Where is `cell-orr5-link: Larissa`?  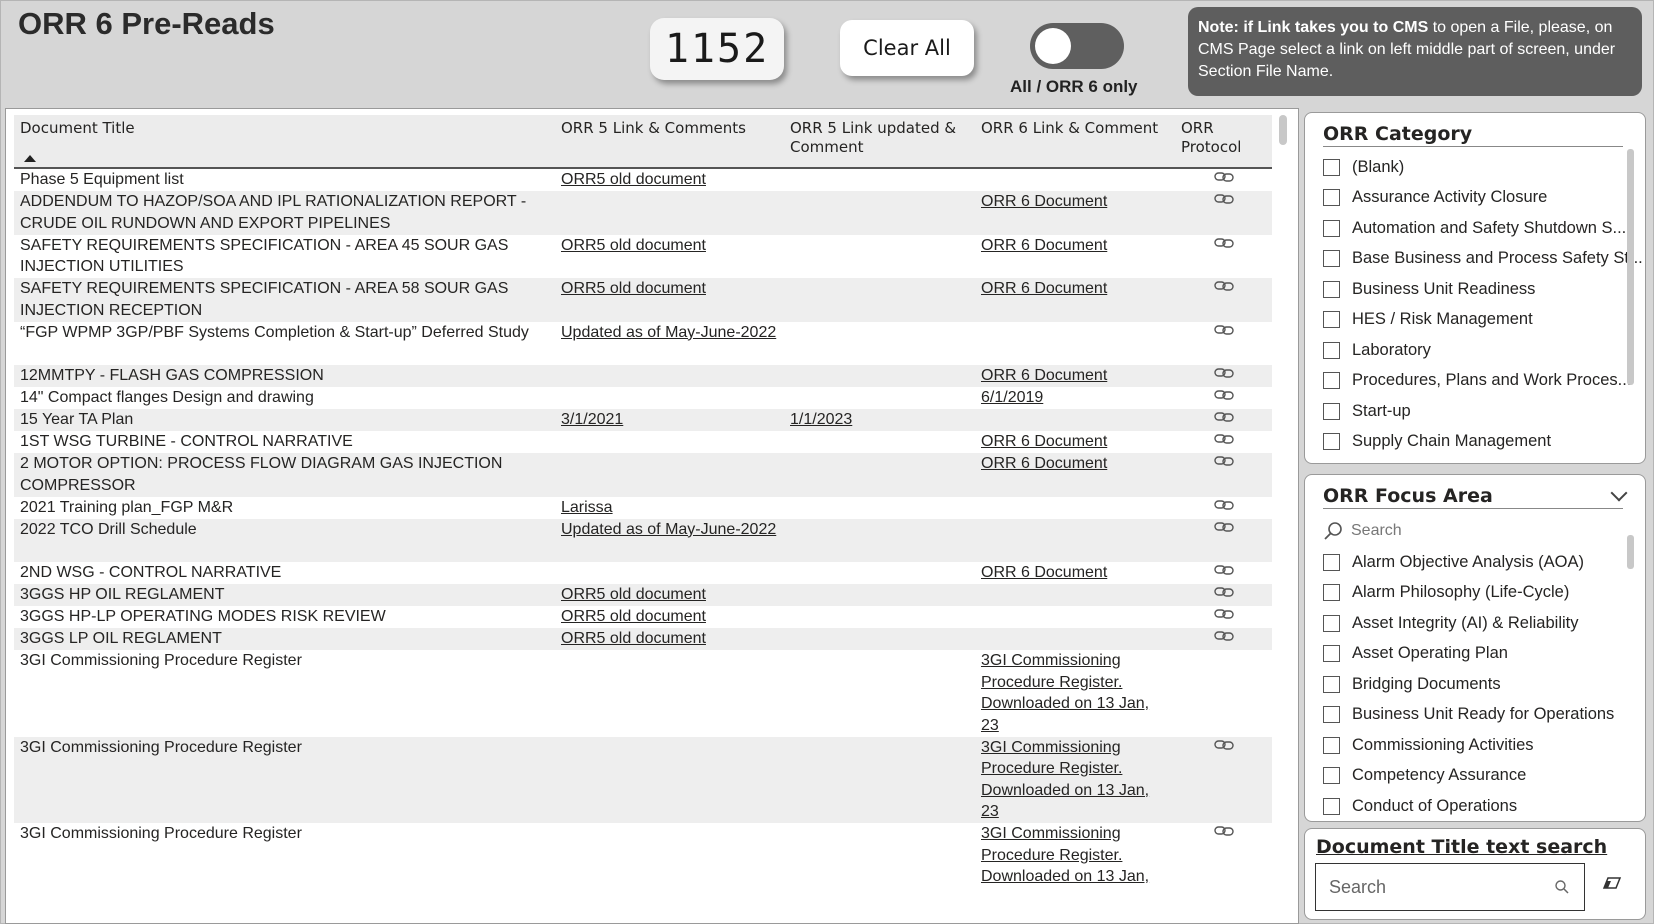
cell-orr5-link: Larissa is located at coordinates (669, 508).